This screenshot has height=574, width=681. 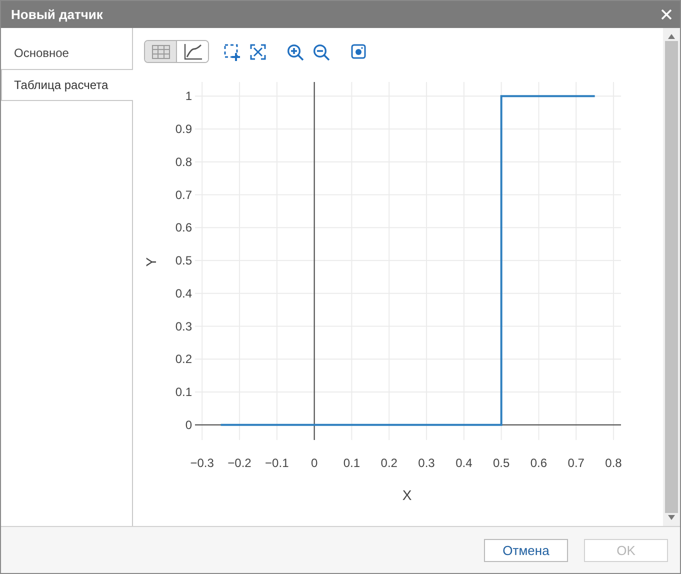 What do you see at coordinates (67, 53) in the screenshot?
I see `tab: Основное` at bounding box center [67, 53].